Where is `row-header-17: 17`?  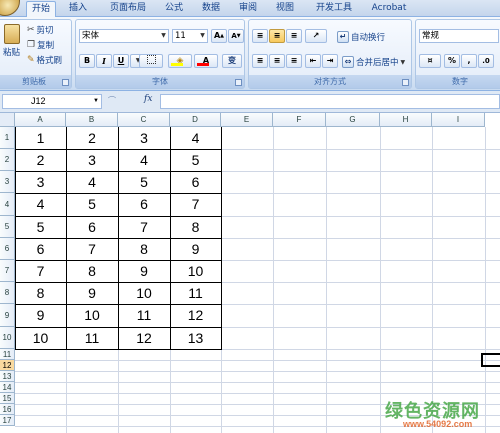 row-header-17: 17 is located at coordinates (7, 420).